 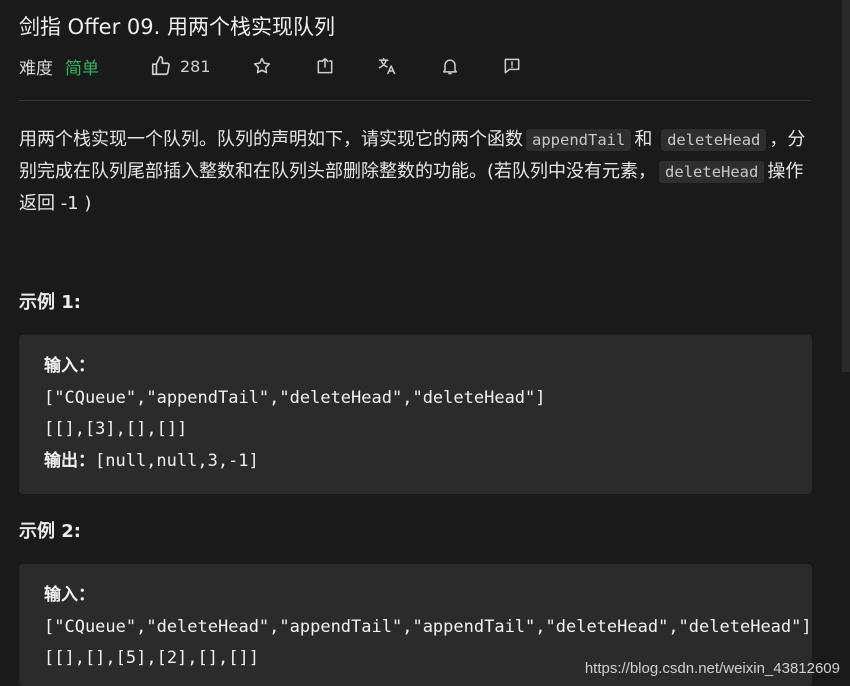 I want to click on difficulty-label: 难度, so click(x=36, y=68).